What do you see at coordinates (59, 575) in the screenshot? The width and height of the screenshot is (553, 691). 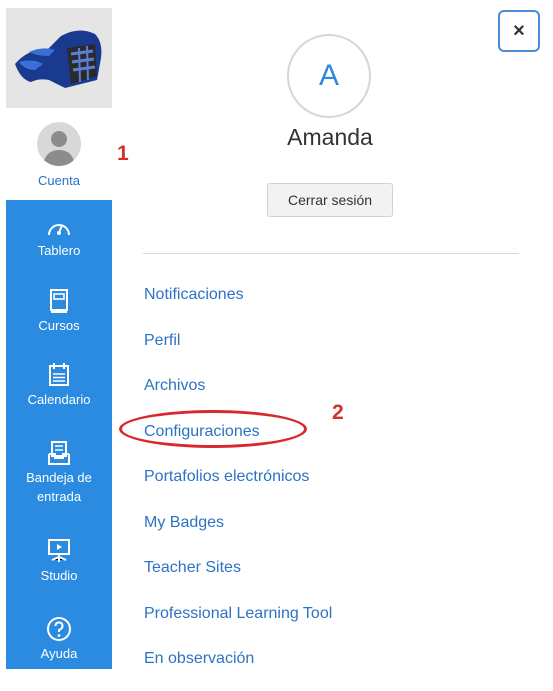 I see `nav-item-label: Studio` at bounding box center [59, 575].